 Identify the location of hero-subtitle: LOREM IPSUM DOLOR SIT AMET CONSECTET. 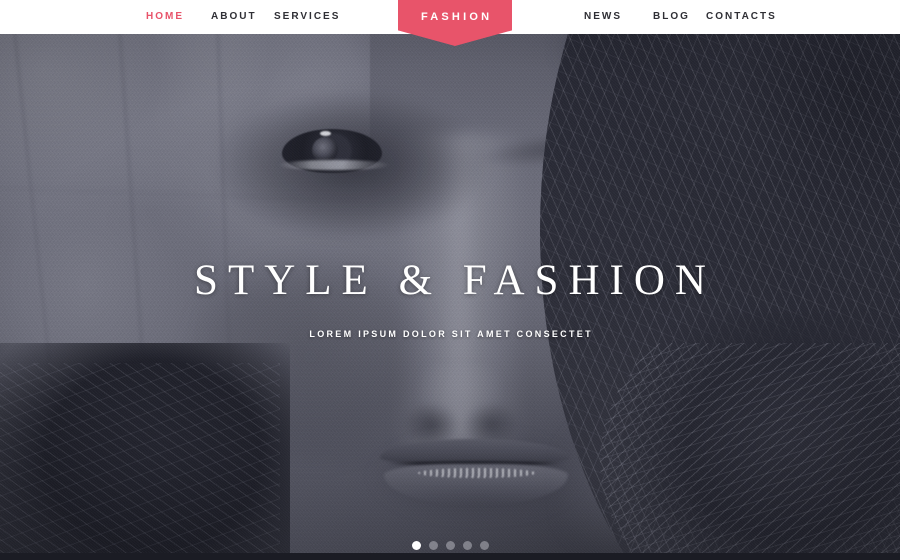
(451, 334).